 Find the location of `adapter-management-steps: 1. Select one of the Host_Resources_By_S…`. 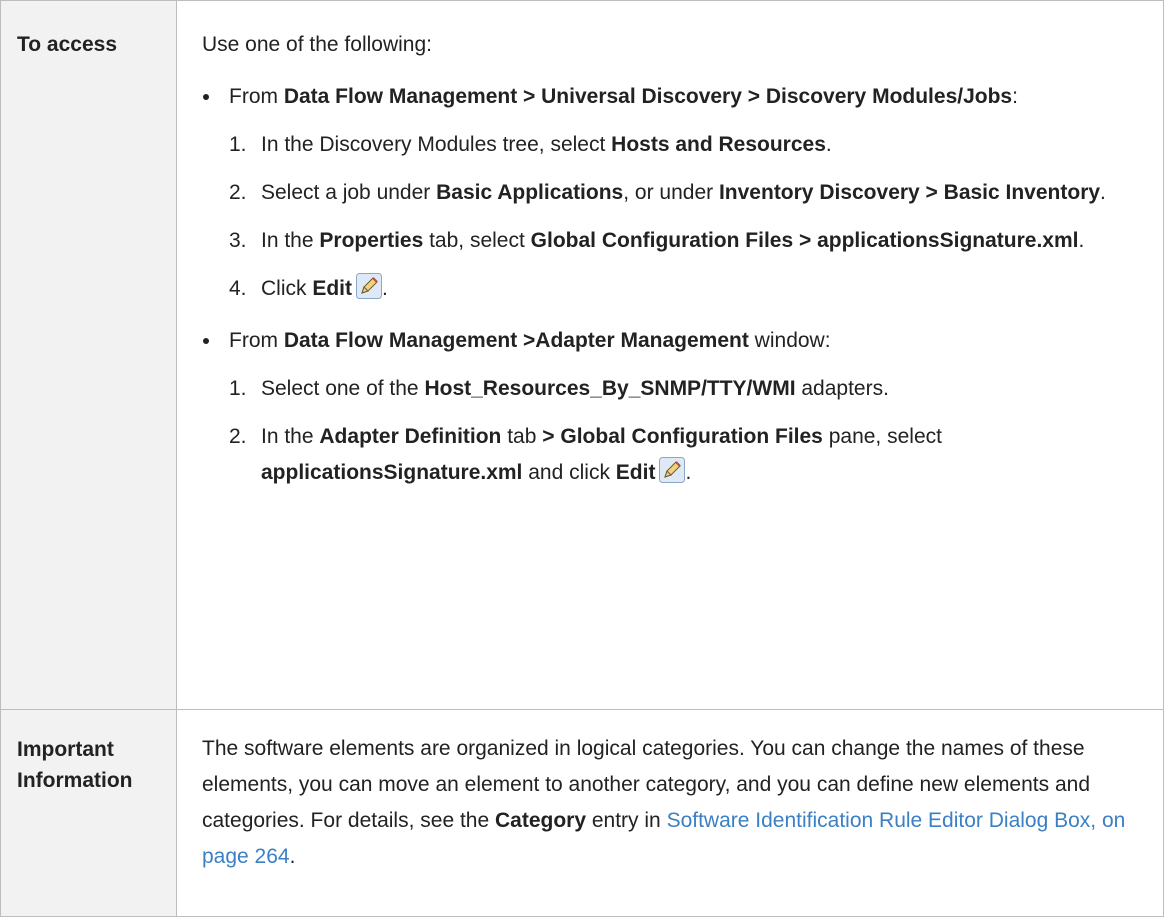

adapter-management-steps: 1. Select one of the Host_Resources_By_S… is located at coordinates (682, 431).